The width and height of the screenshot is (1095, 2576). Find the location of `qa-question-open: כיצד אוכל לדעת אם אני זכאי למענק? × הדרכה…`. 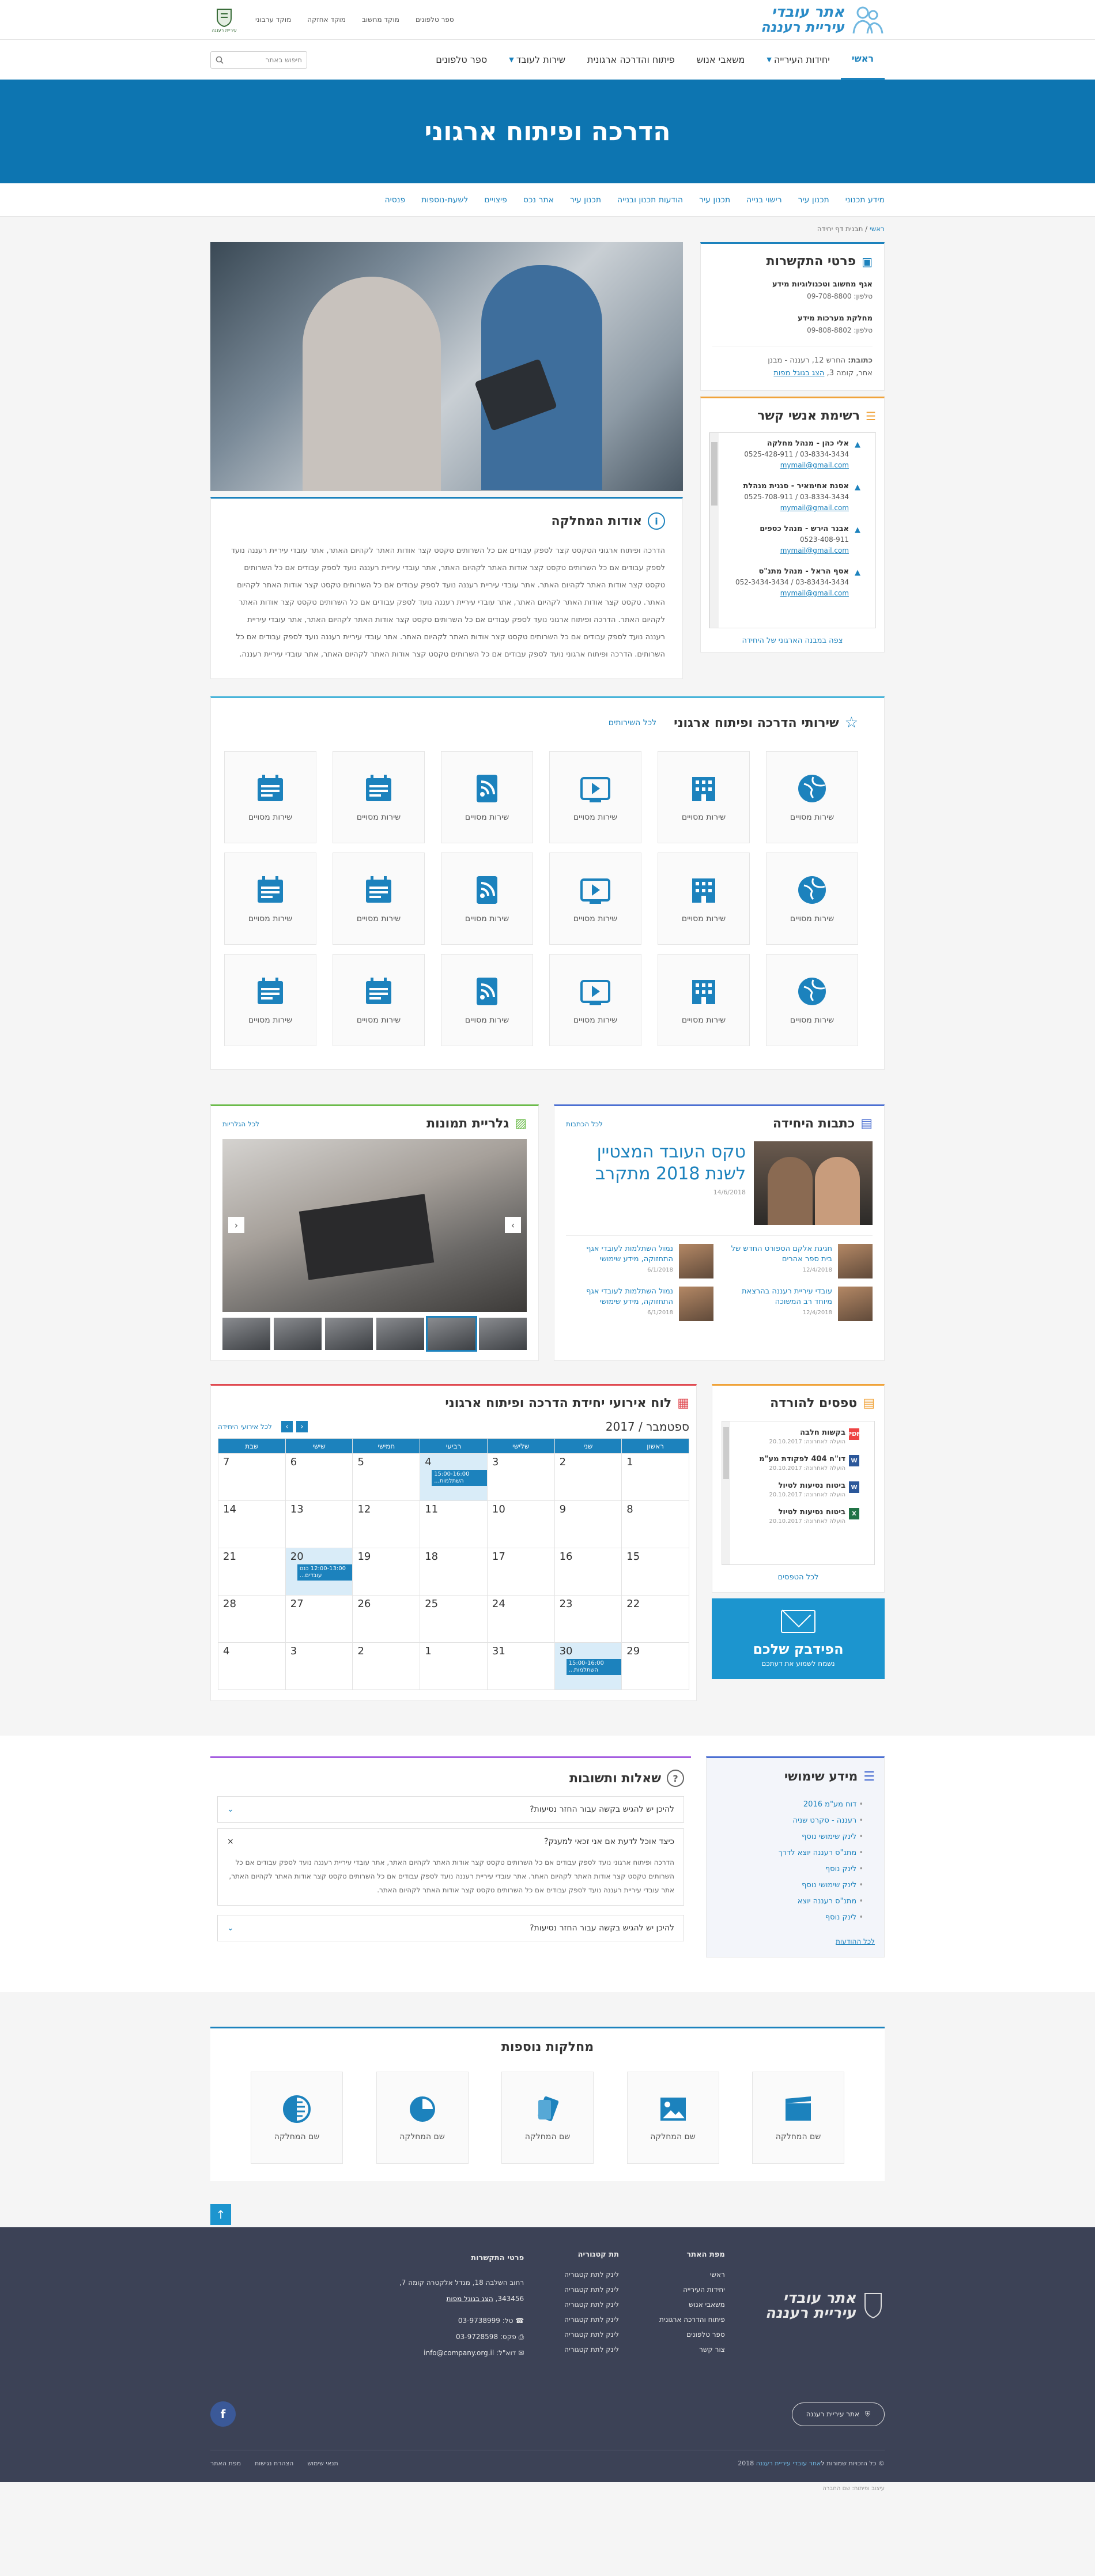

qa-question-open: כיצד אוכל לדעת אם אני זכאי למענק? × הדרכה… is located at coordinates (450, 1867).